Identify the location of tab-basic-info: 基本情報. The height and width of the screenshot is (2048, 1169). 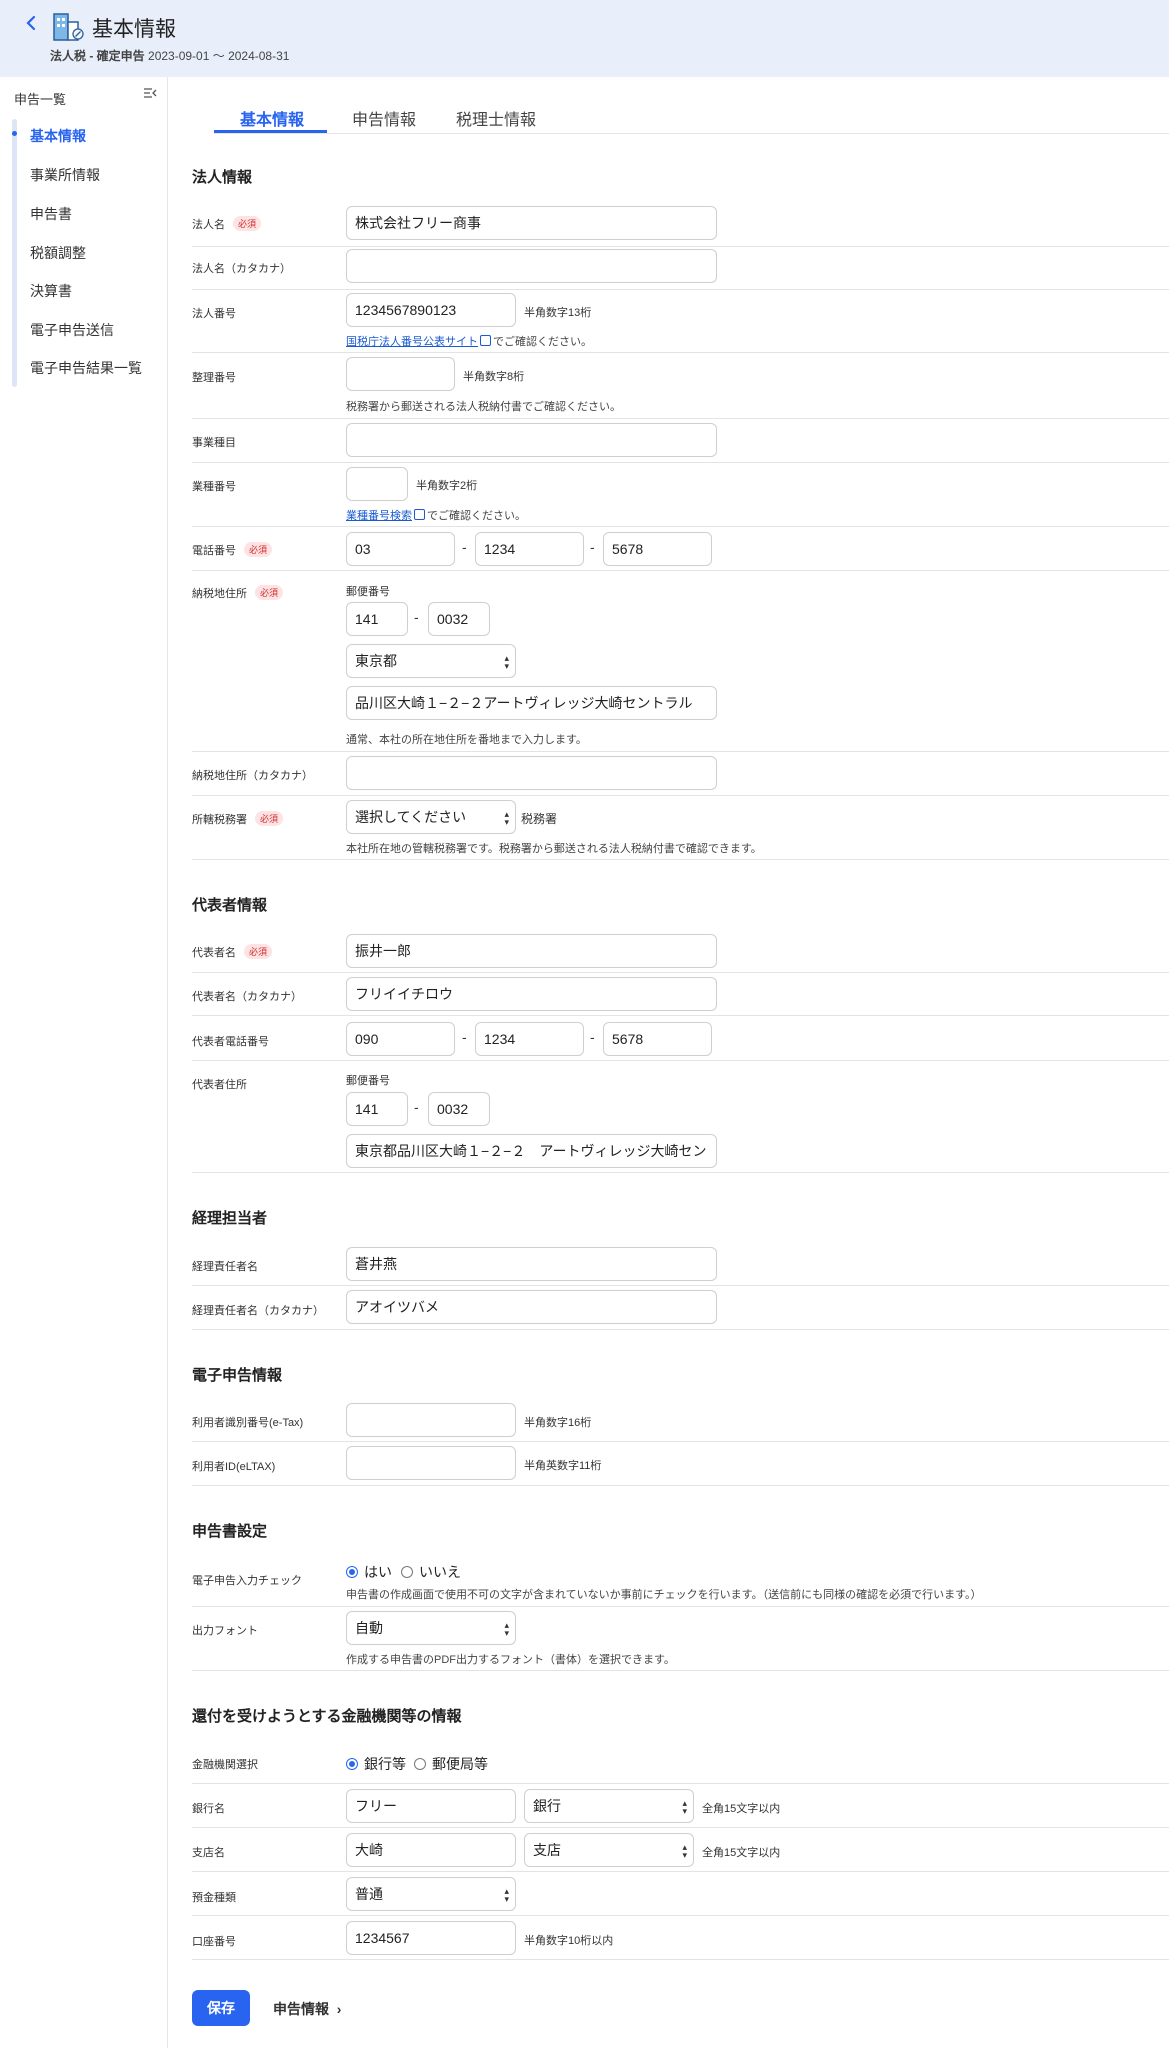
(272, 118).